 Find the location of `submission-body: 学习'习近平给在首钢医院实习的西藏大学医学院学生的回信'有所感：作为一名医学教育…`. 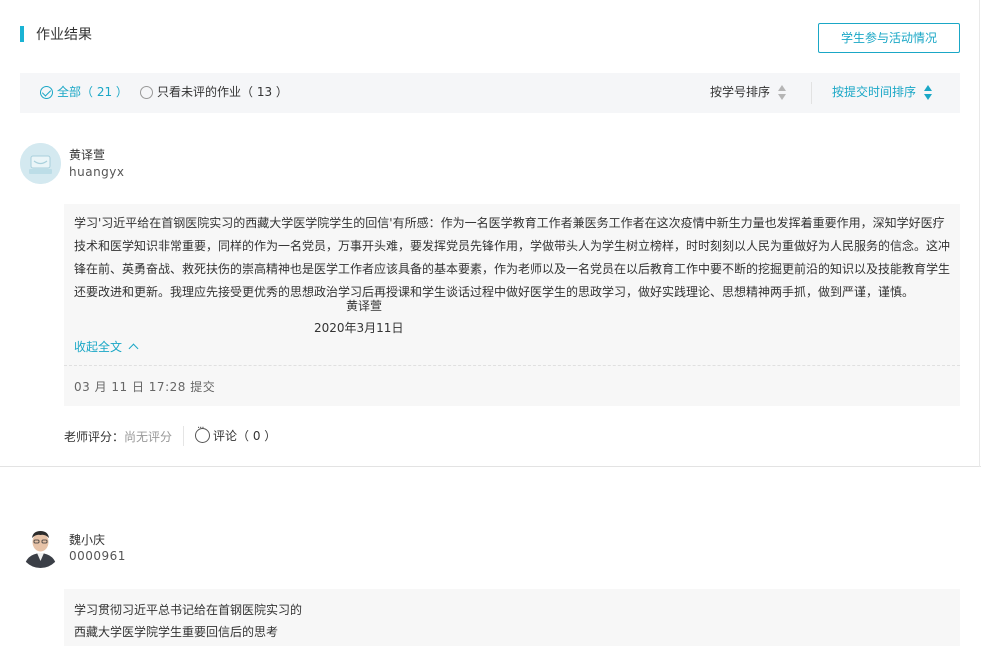

submission-body: 学习'习近平给在首钢医院实习的西藏大学医学院学生的回信'有所感：作为一名医学教育… is located at coordinates (512, 257).